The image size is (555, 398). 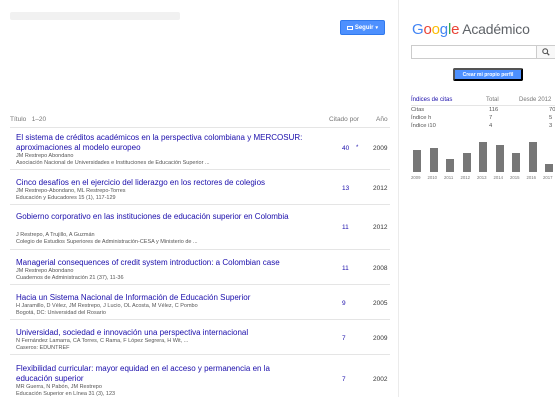 What do you see at coordinates (59, 387) in the screenshot?
I see `publication-authors: MR Guerra, N Pabón, JM Restrepo` at bounding box center [59, 387].